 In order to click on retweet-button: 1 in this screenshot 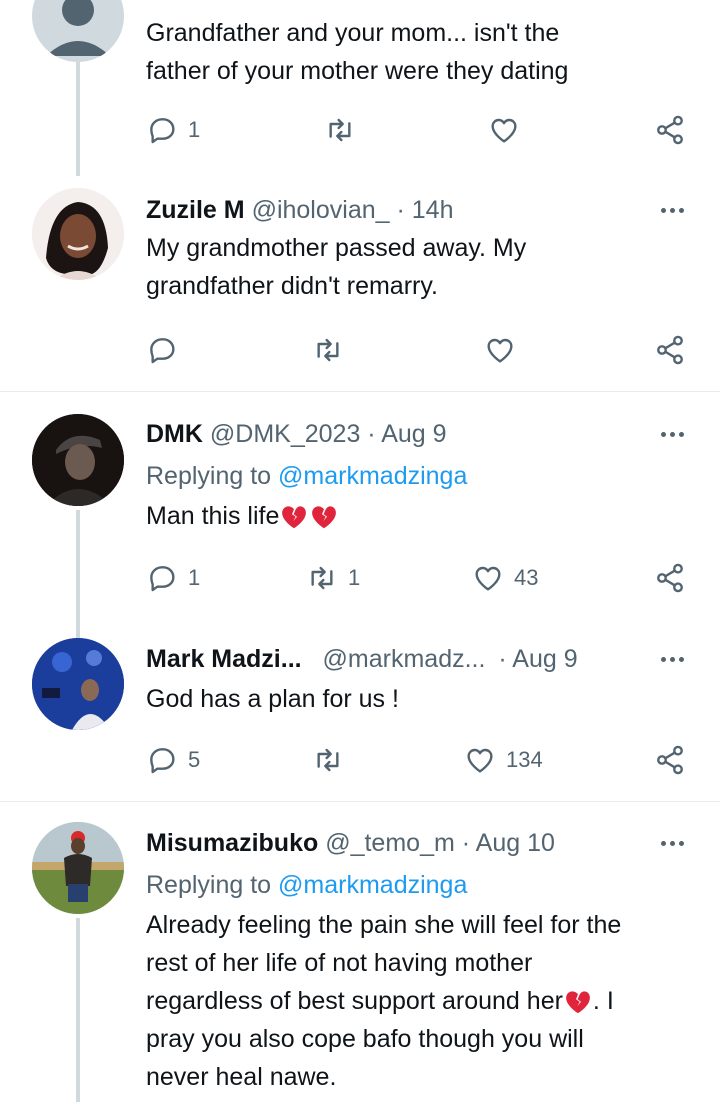, I will do `click(333, 578)`.